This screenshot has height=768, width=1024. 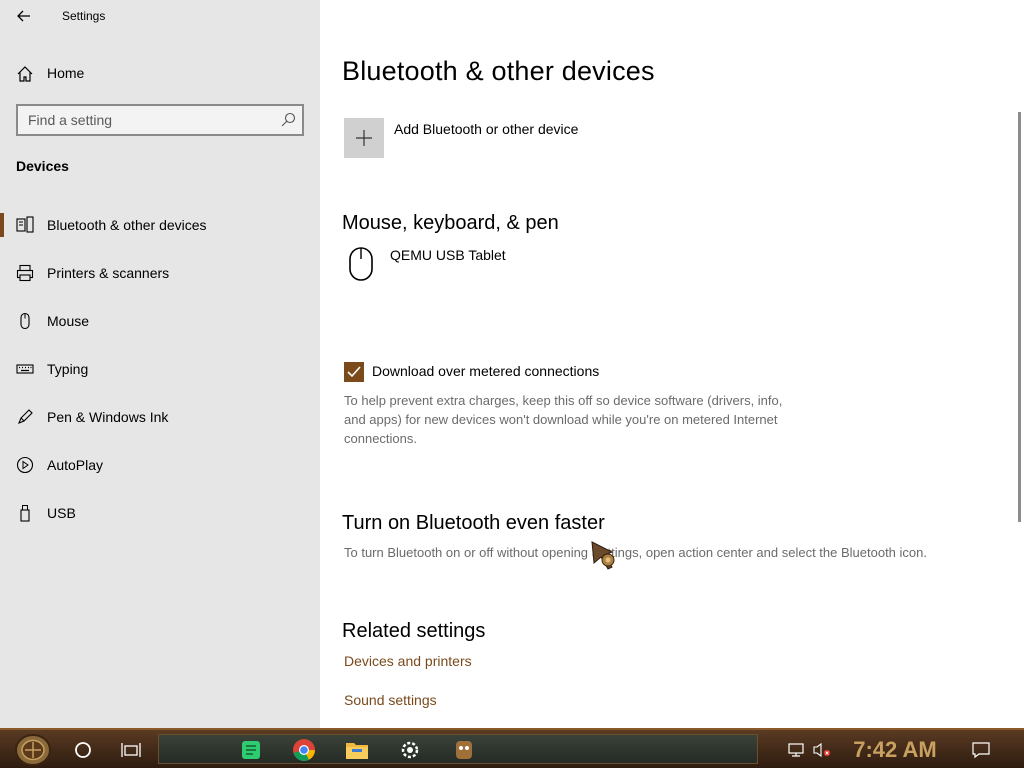 I want to click on sidebar-item-label: Bluetooth & other devices, so click(x=127, y=225).